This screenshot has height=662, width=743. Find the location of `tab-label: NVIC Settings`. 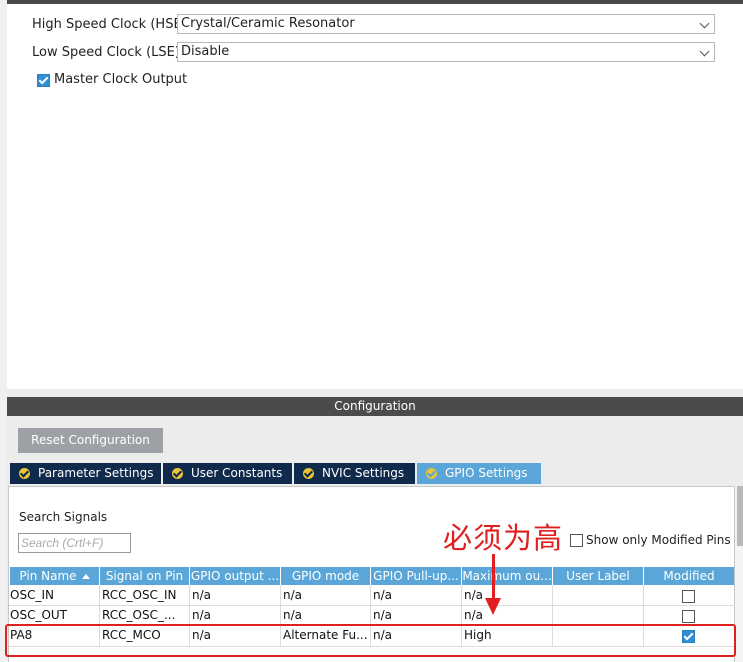

tab-label: NVIC Settings is located at coordinates (363, 473).